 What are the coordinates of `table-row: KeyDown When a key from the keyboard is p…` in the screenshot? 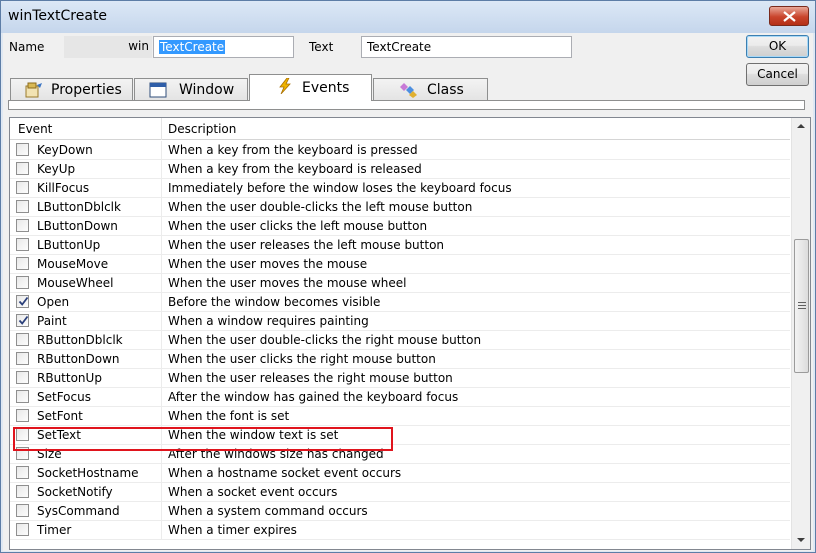 It's located at (400, 150).